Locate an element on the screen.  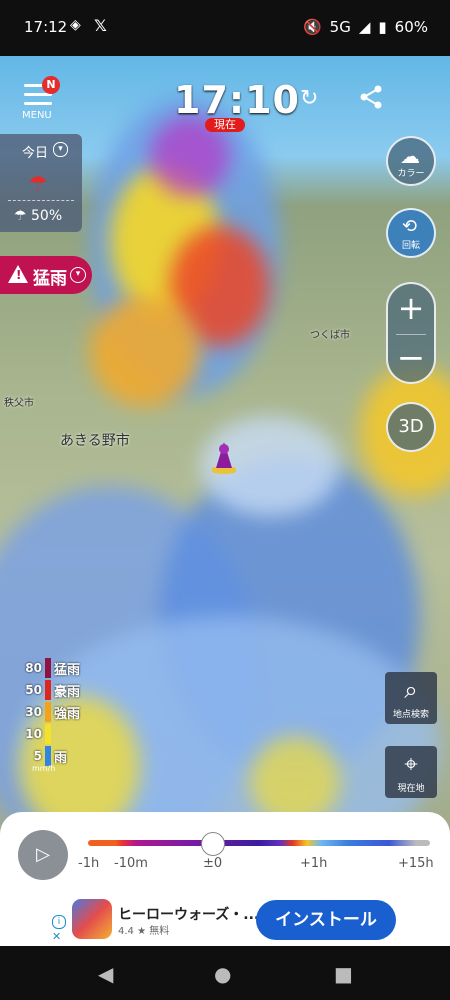
system-navigation-bar: ◀ ● ■ is located at coordinates (225, 973).